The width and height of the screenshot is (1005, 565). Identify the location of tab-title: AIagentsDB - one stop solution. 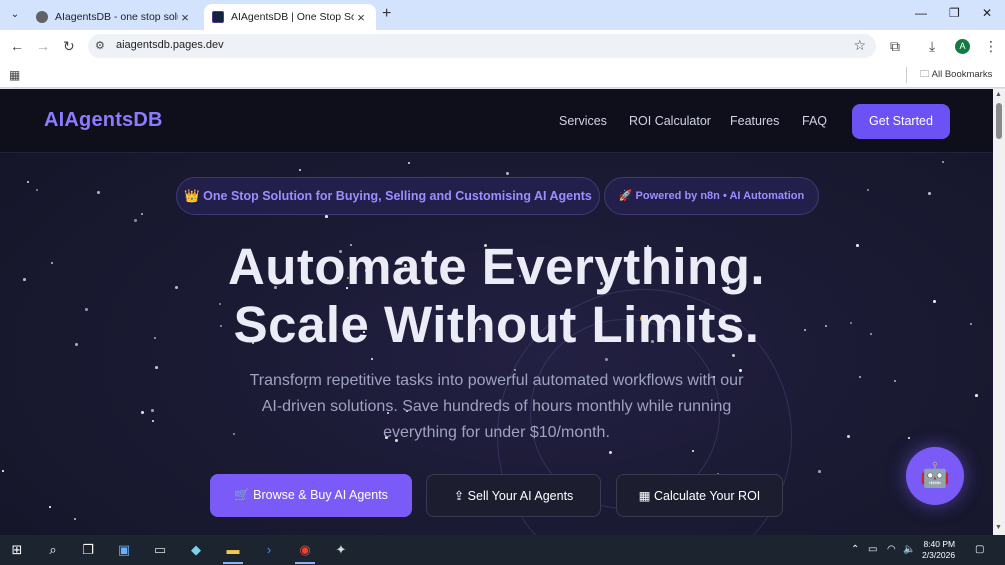
(116, 17).